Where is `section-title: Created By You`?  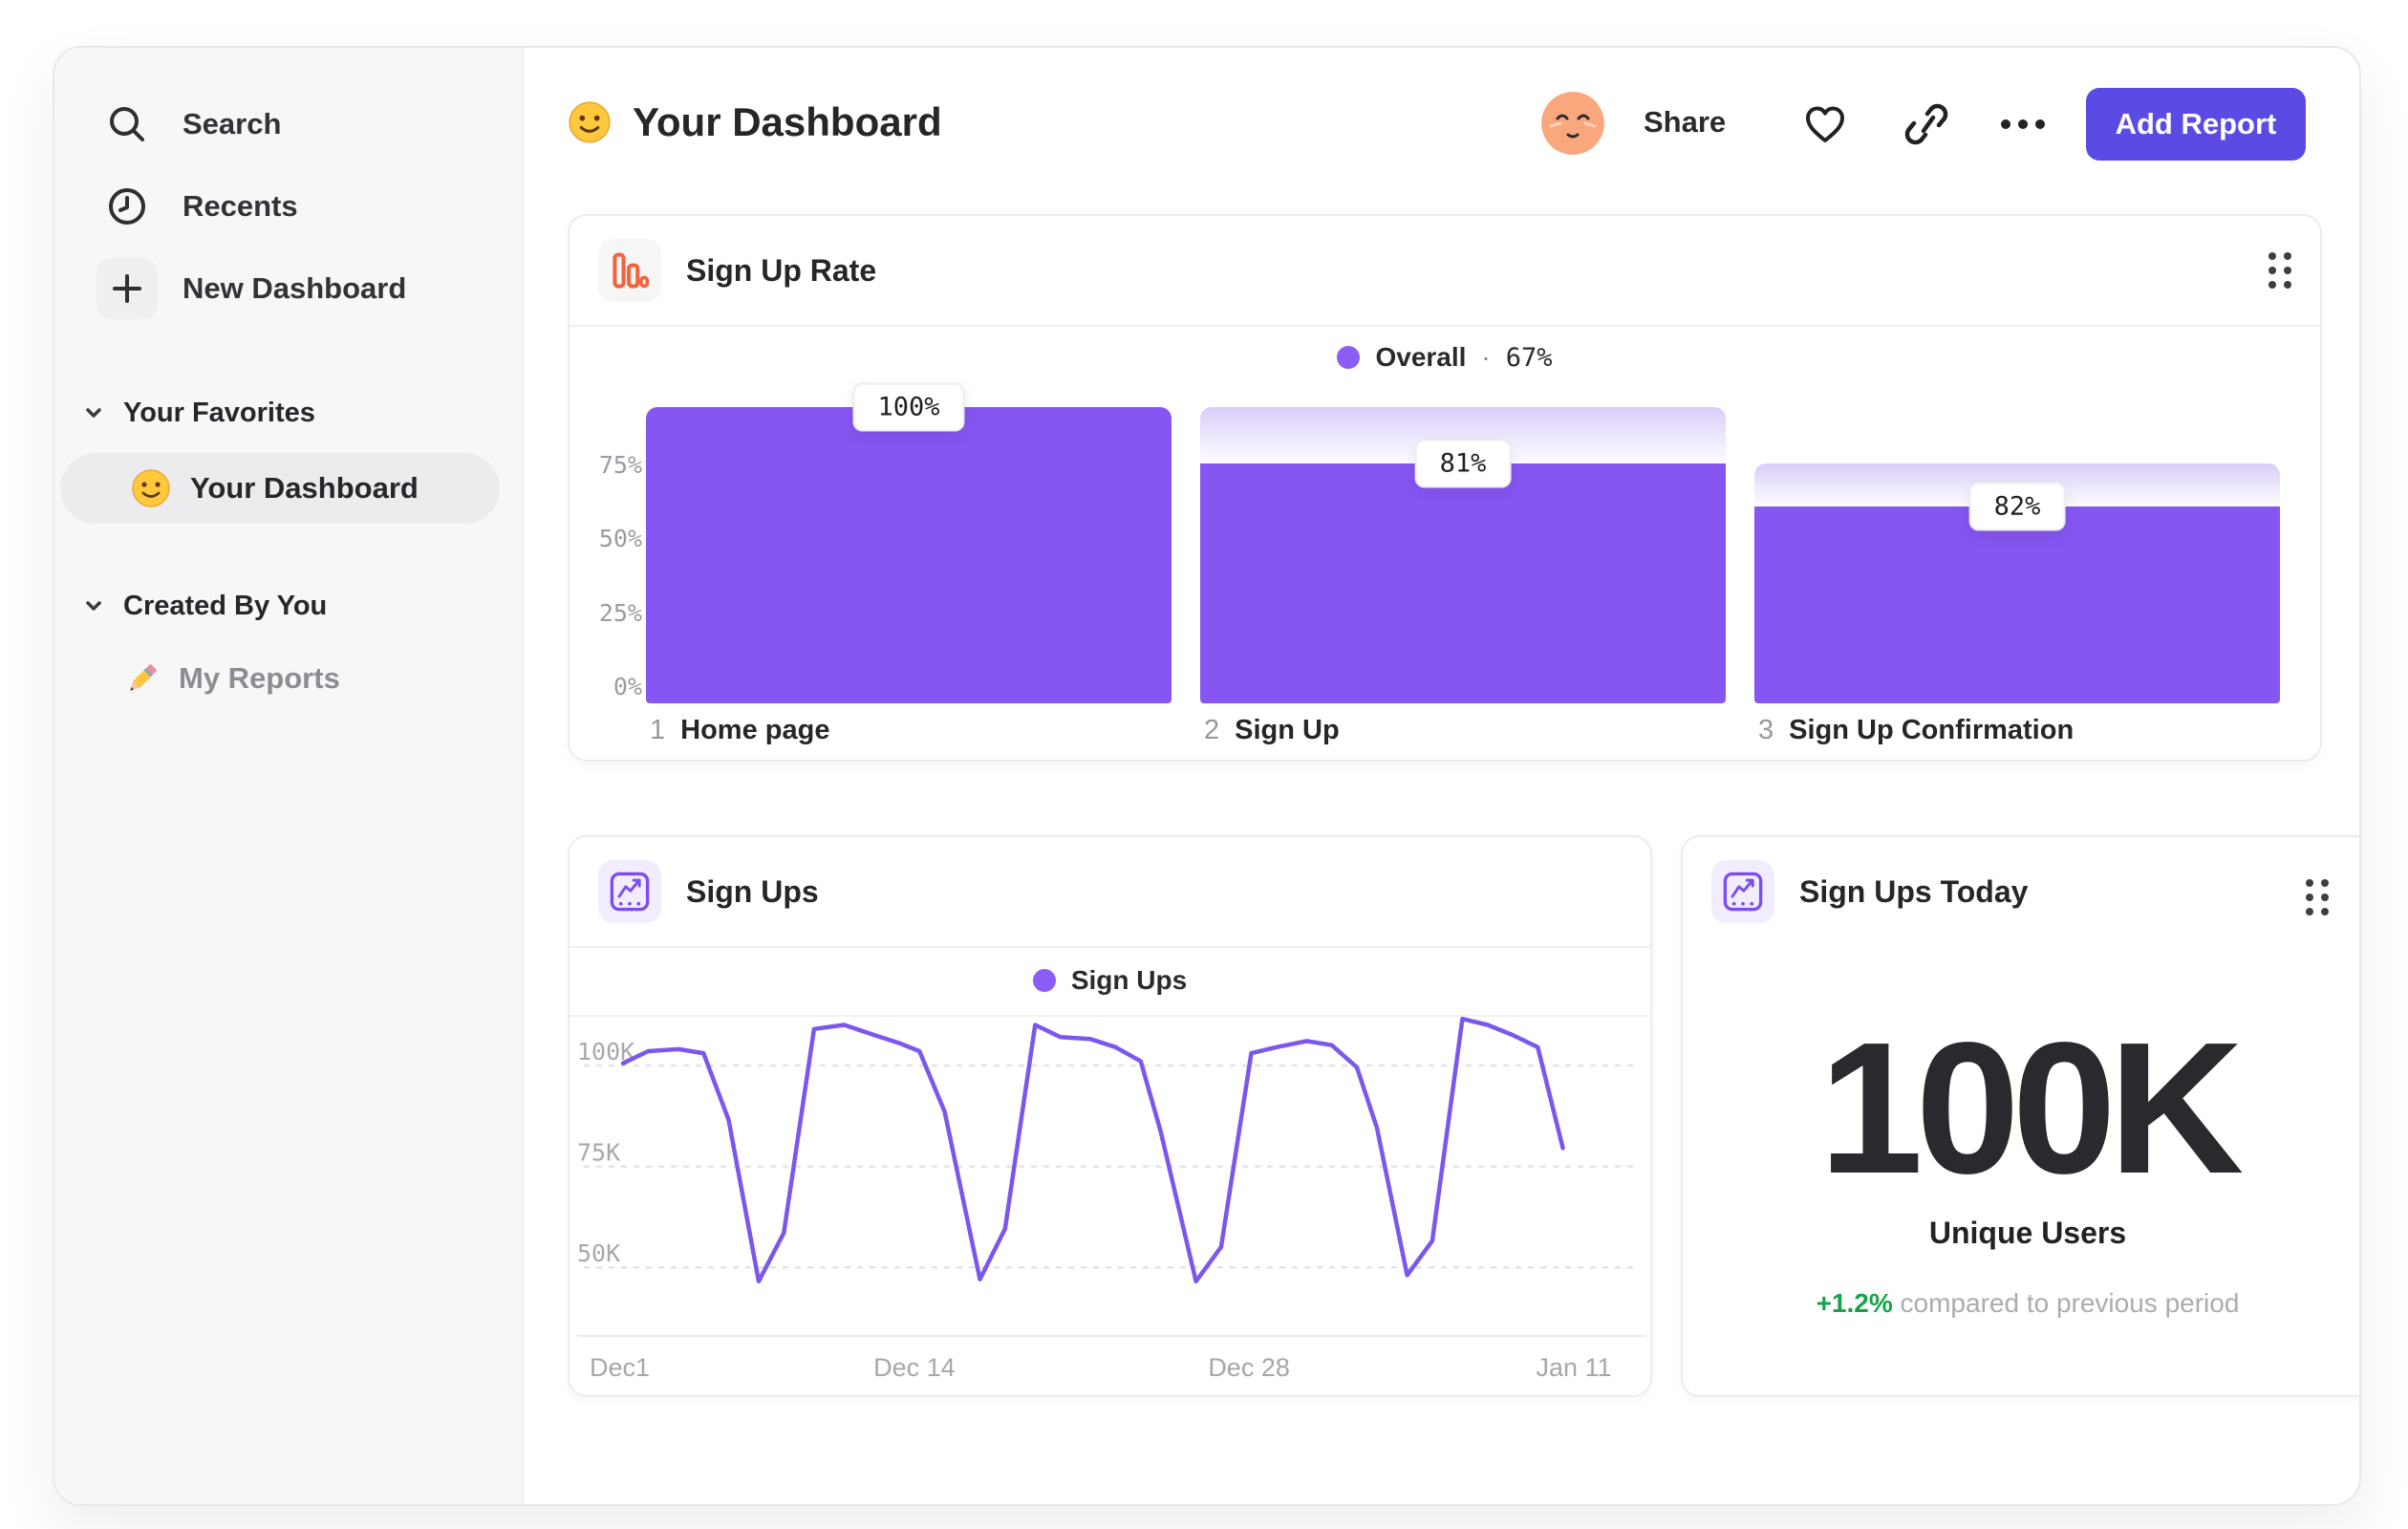
section-title: Created By You is located at coordinates (226, 605).